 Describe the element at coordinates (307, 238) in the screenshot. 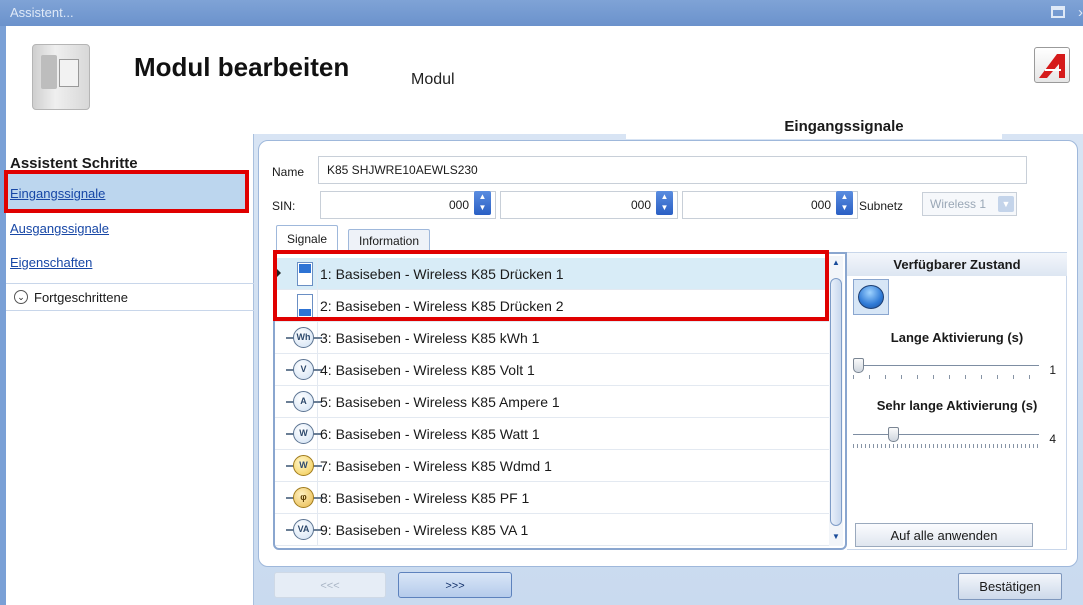

I see `tab-signale: Signale` at that location.